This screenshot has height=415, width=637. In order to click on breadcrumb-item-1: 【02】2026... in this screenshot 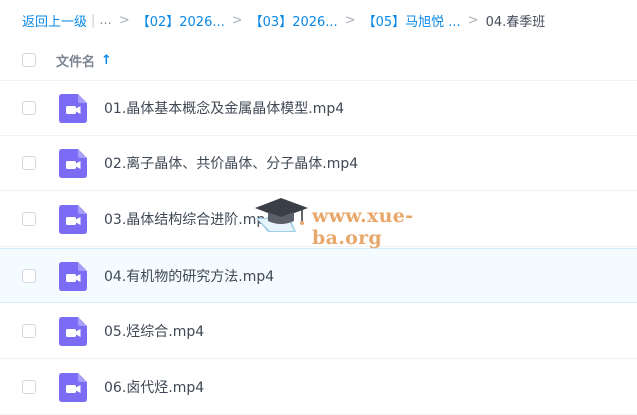, I will do `click(181, 20)`.